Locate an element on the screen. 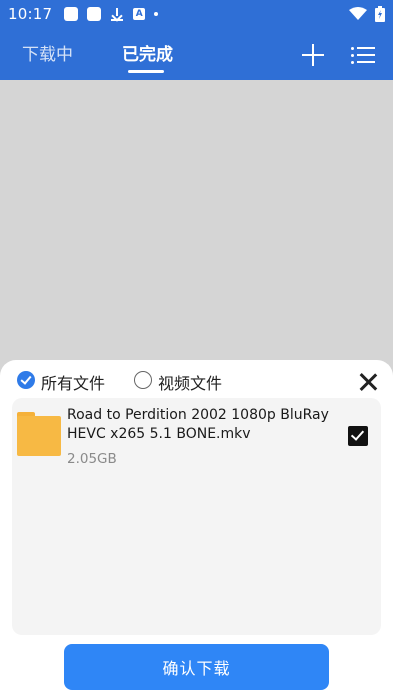 The image size is (393, 700). system-icons is located at coordinates (367, 14).